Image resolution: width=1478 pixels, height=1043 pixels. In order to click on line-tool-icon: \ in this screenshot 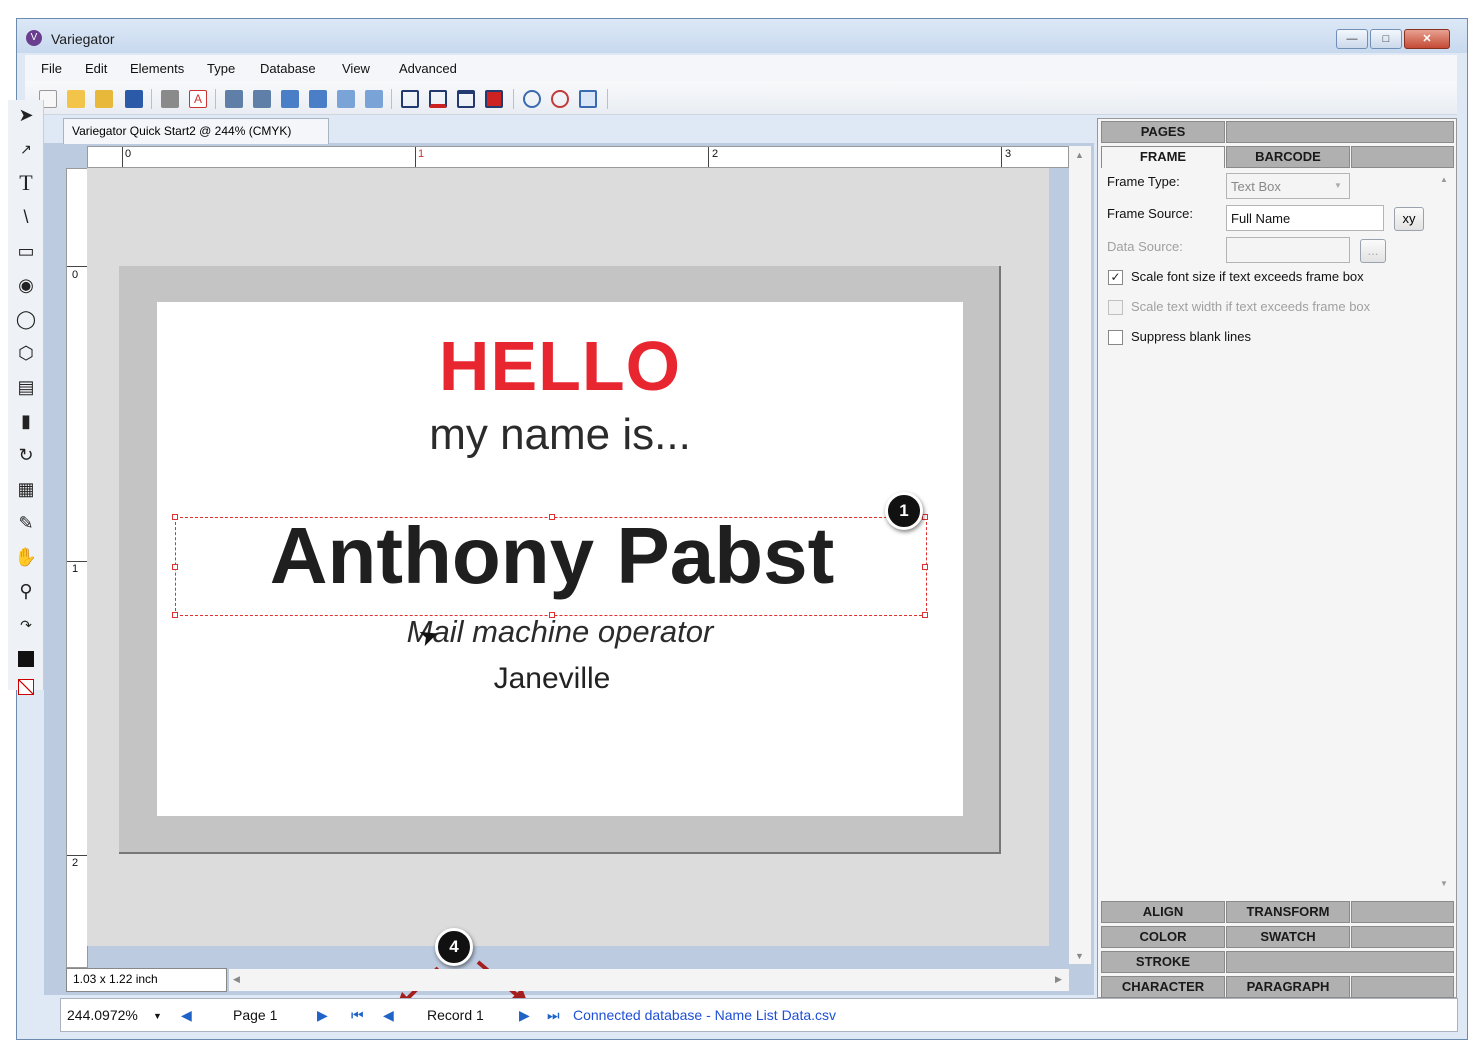, I will do `click(26, 217)`.